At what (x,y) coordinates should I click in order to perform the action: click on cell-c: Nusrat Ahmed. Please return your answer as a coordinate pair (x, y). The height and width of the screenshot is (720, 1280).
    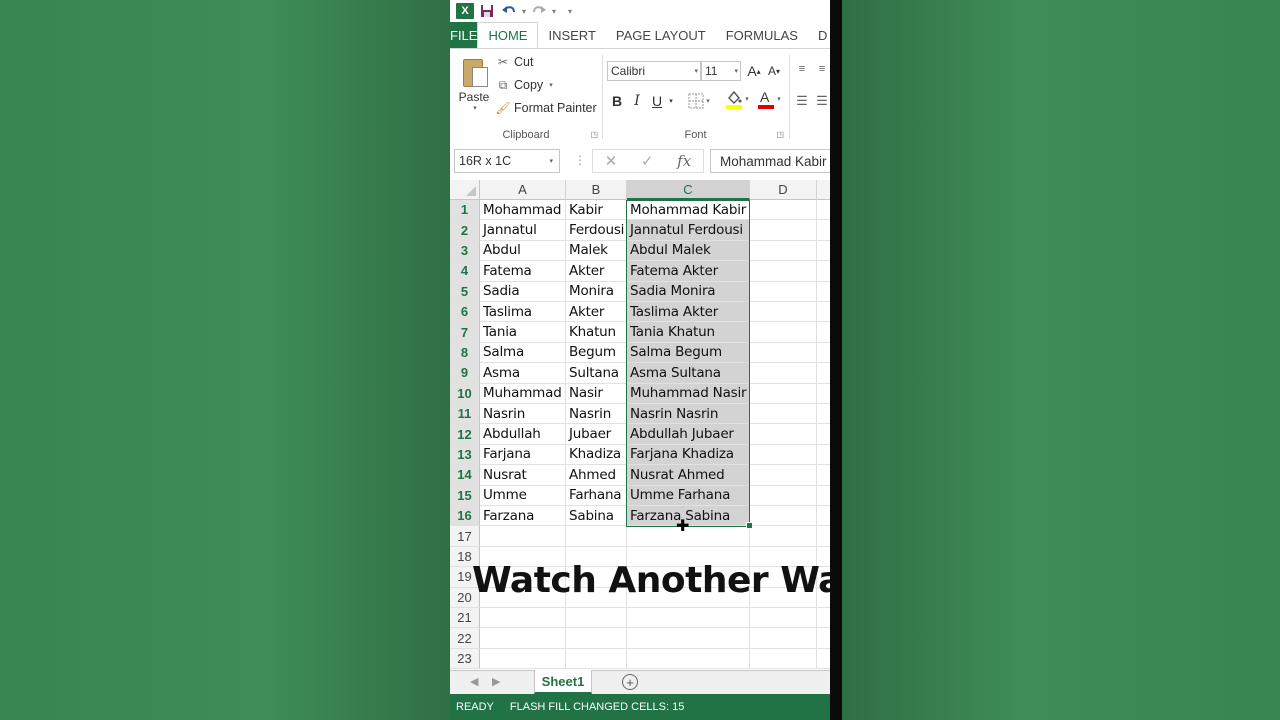
    Looking at the image, I should click on (688, 475).